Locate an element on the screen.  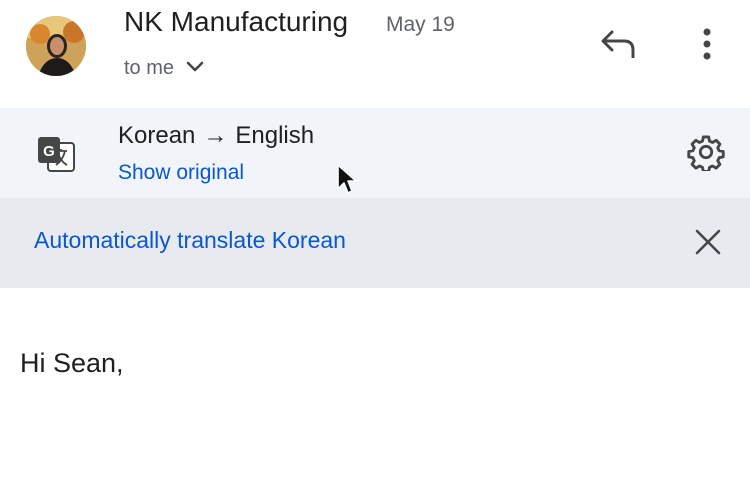
translate-icon: G is located at coordinates (56, 154).